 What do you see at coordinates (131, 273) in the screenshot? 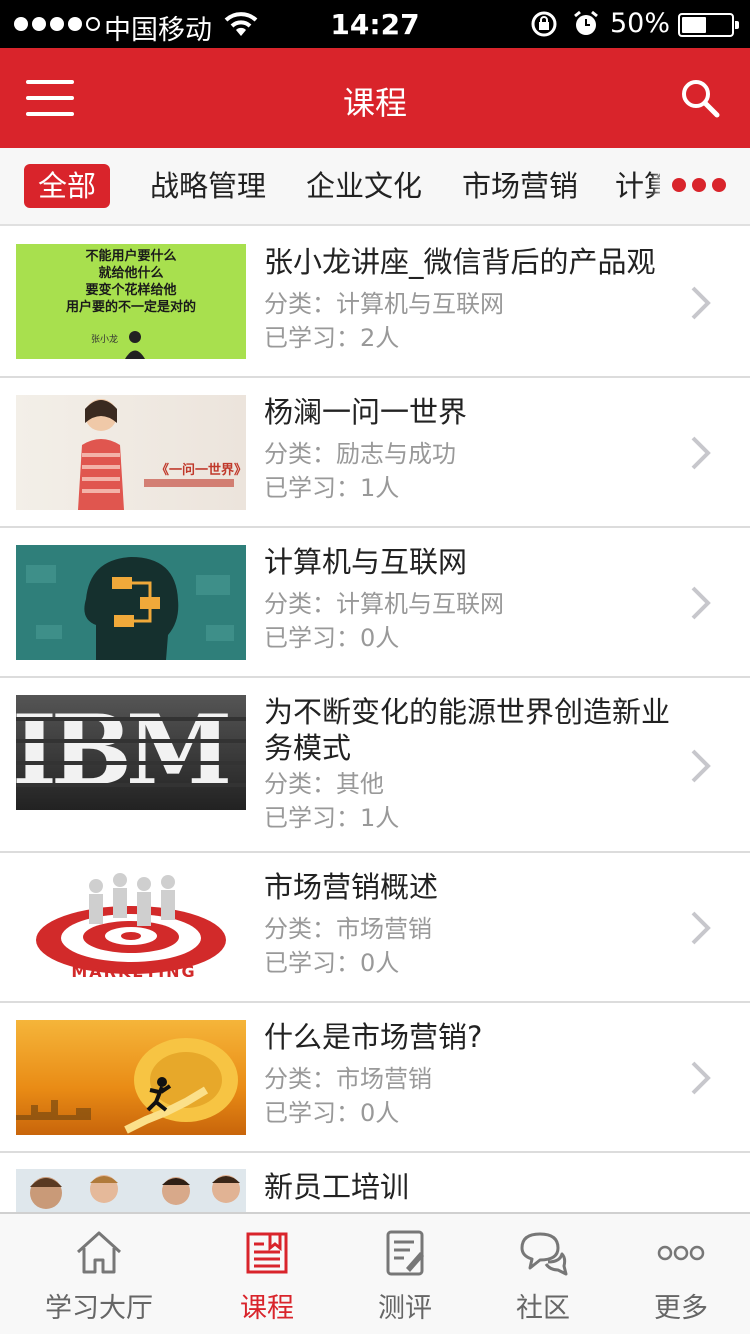
I see `thumb-text-line: 就给他什么` at bounding box center [131, 273].